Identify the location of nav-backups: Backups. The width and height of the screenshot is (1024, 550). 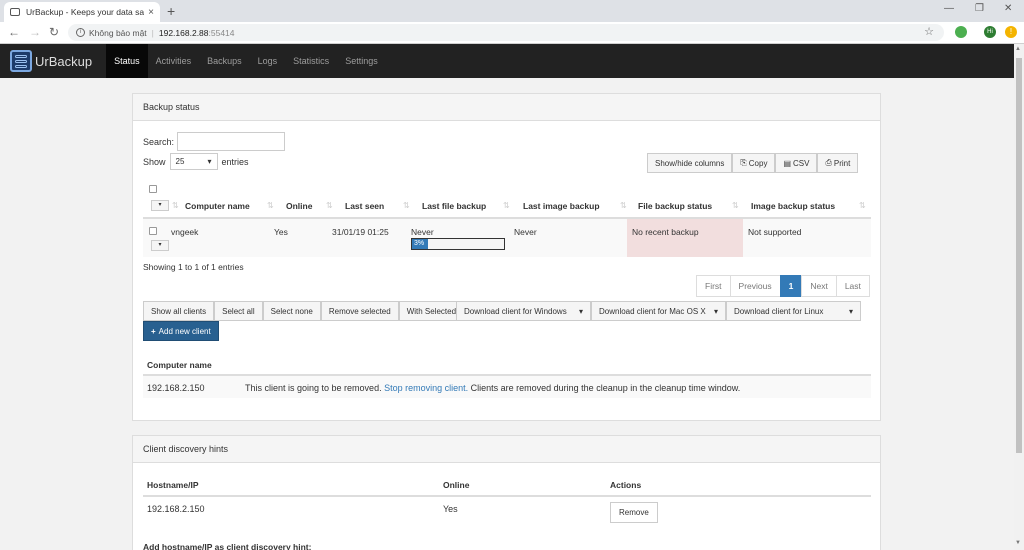
(224, 61).